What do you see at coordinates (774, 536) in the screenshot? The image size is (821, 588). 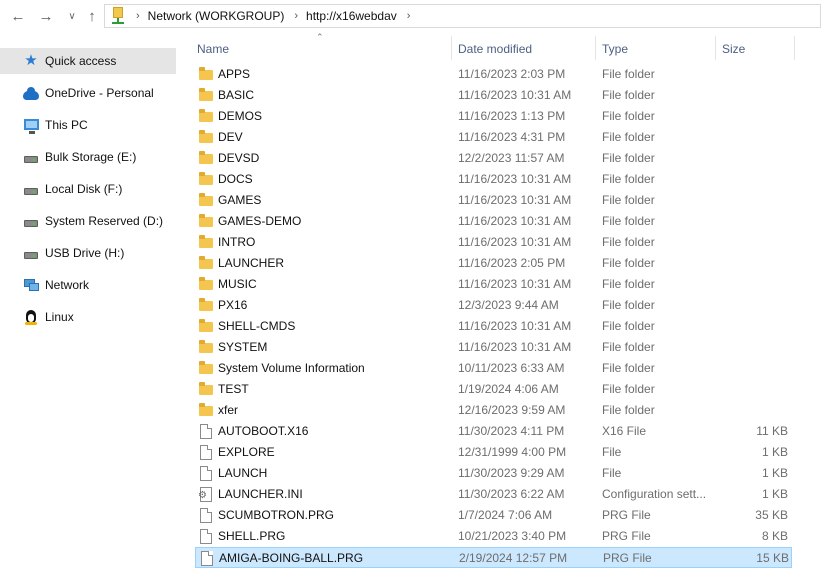 I see `file-size: 8 KB` at bounding box center [774, 536].